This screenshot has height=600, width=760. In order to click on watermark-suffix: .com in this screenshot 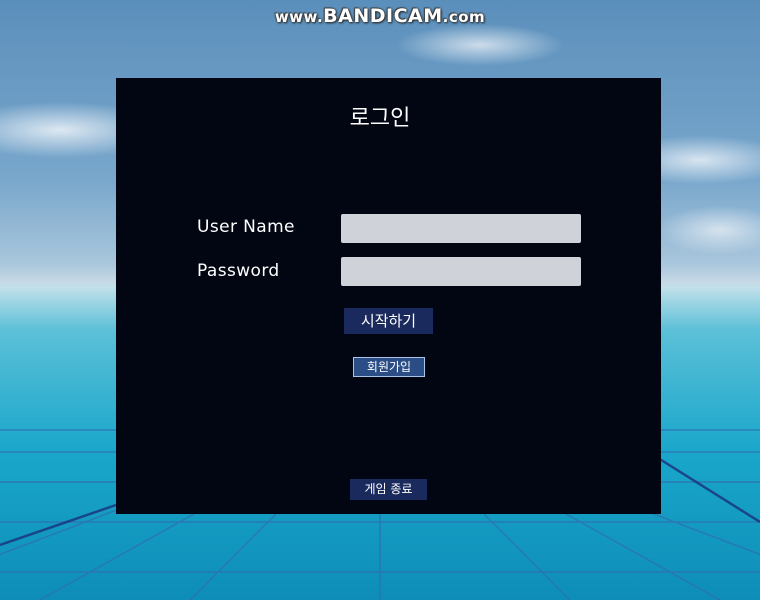, I will do `click(464, 17)`.